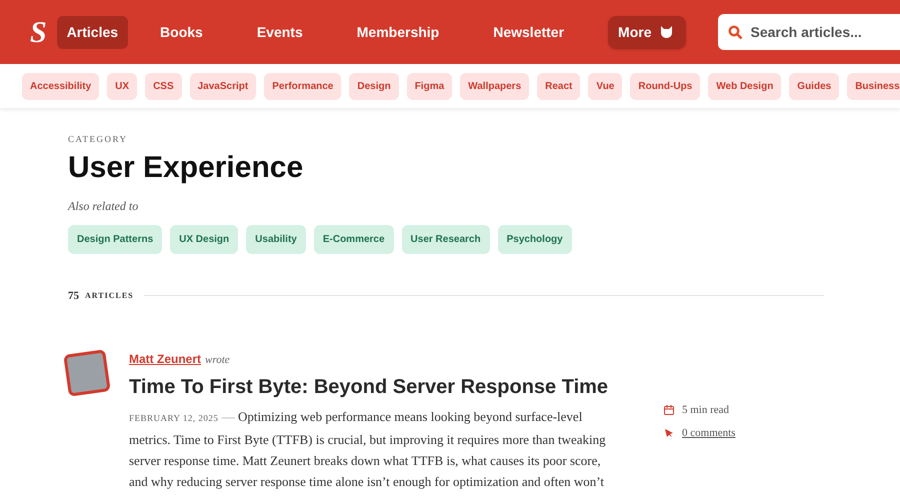 The width and height of the screenshot is (900, 500). I want to click on nav-link: Newsletter, so click(528, 32).